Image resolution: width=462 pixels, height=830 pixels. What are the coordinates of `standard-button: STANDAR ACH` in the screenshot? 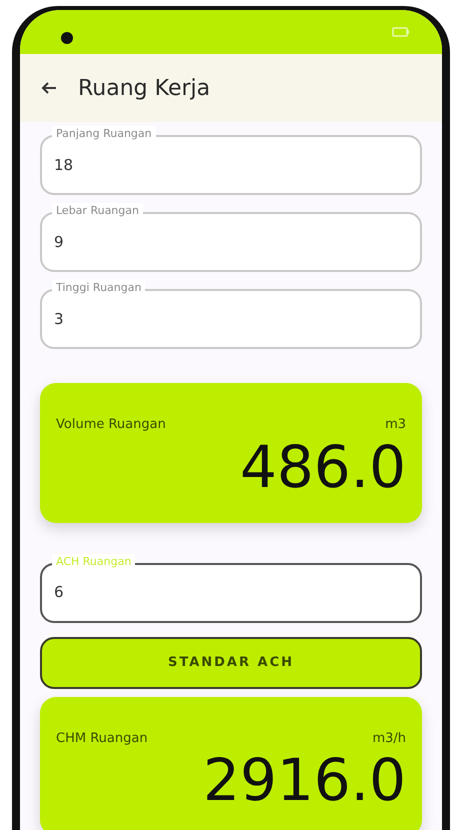 It's located at (231, 662).